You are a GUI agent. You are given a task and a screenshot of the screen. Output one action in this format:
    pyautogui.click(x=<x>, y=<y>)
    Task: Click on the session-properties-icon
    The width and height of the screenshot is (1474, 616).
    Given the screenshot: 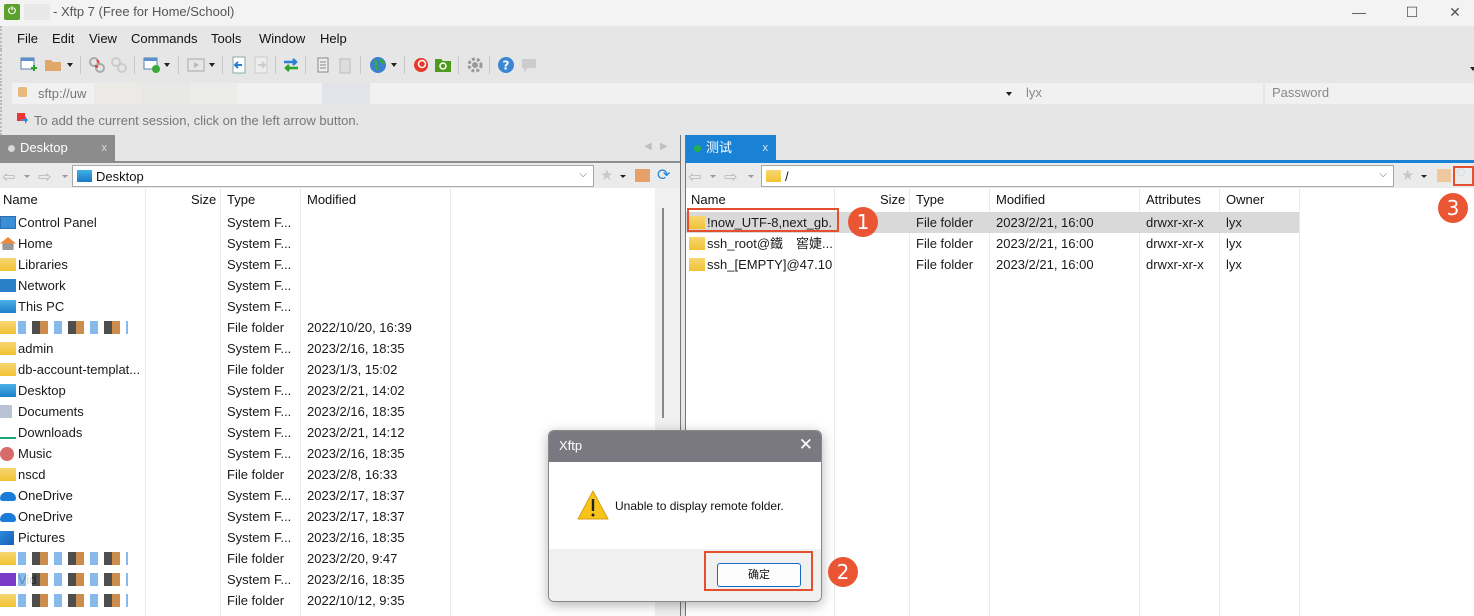 What is the action you would take?
    pyautogui.click(x=152, y=65)
    